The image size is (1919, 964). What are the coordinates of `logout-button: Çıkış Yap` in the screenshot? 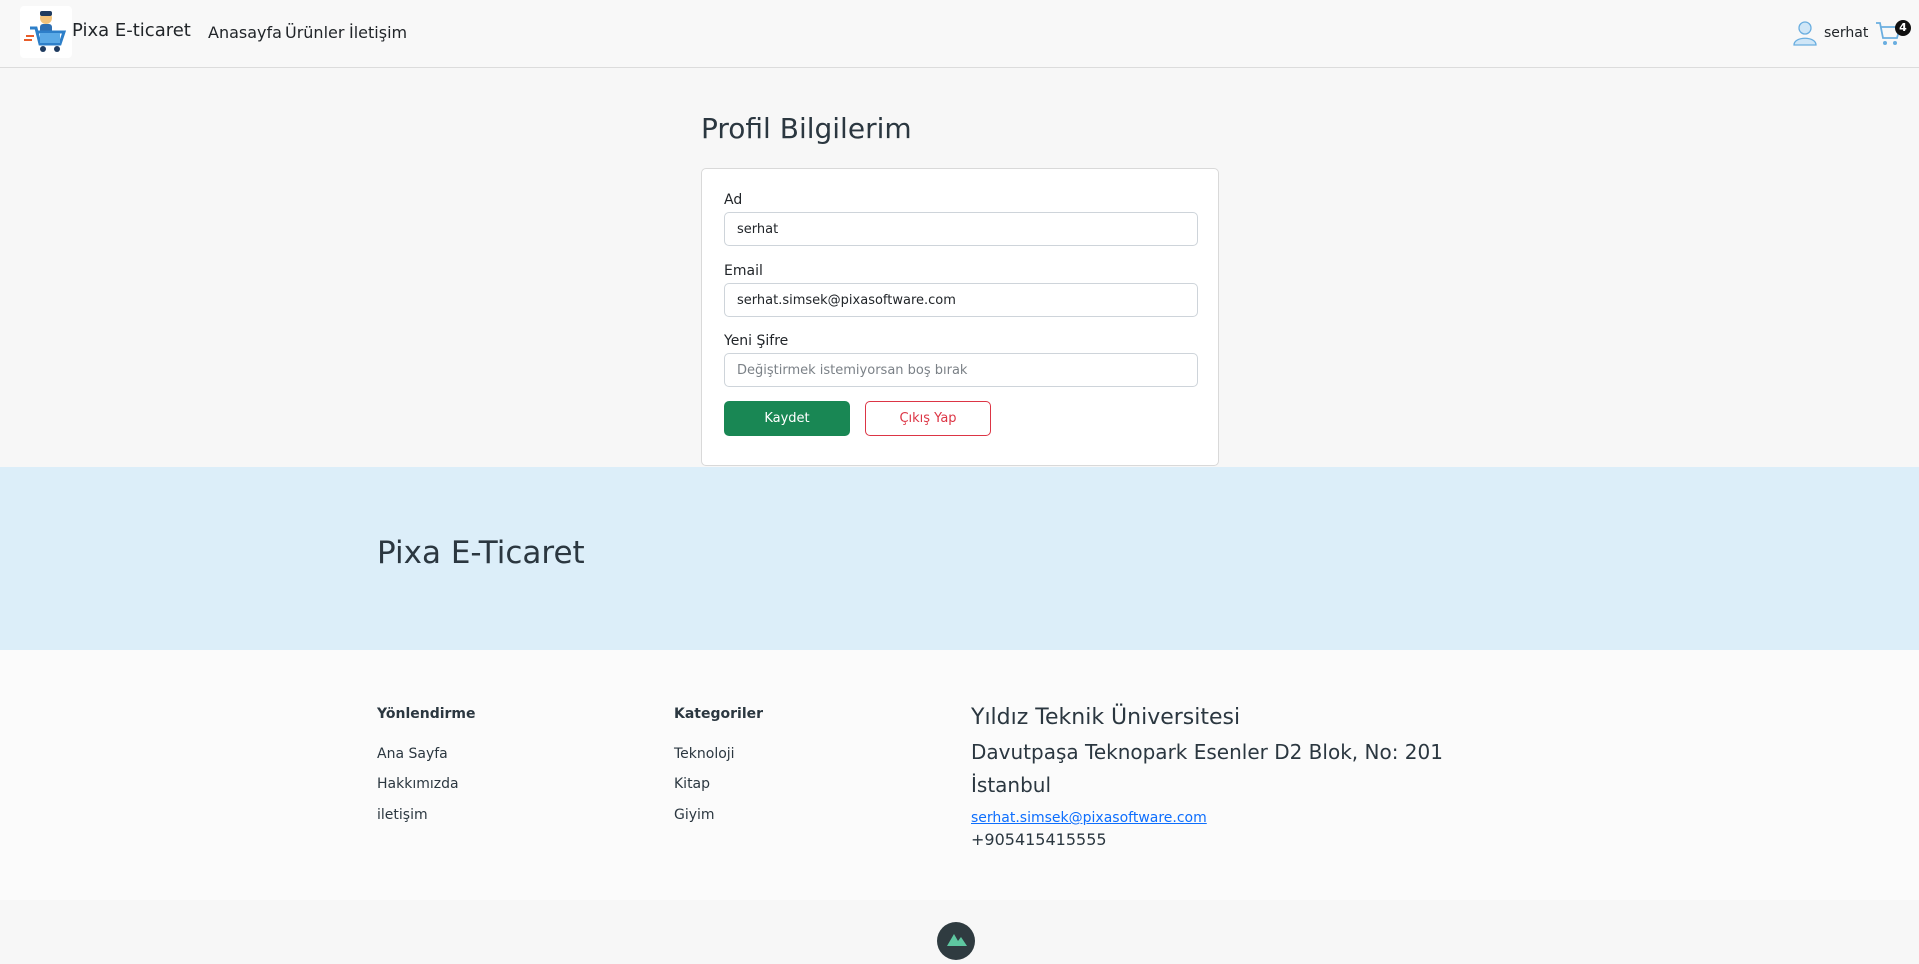 It's located at (928, 418).